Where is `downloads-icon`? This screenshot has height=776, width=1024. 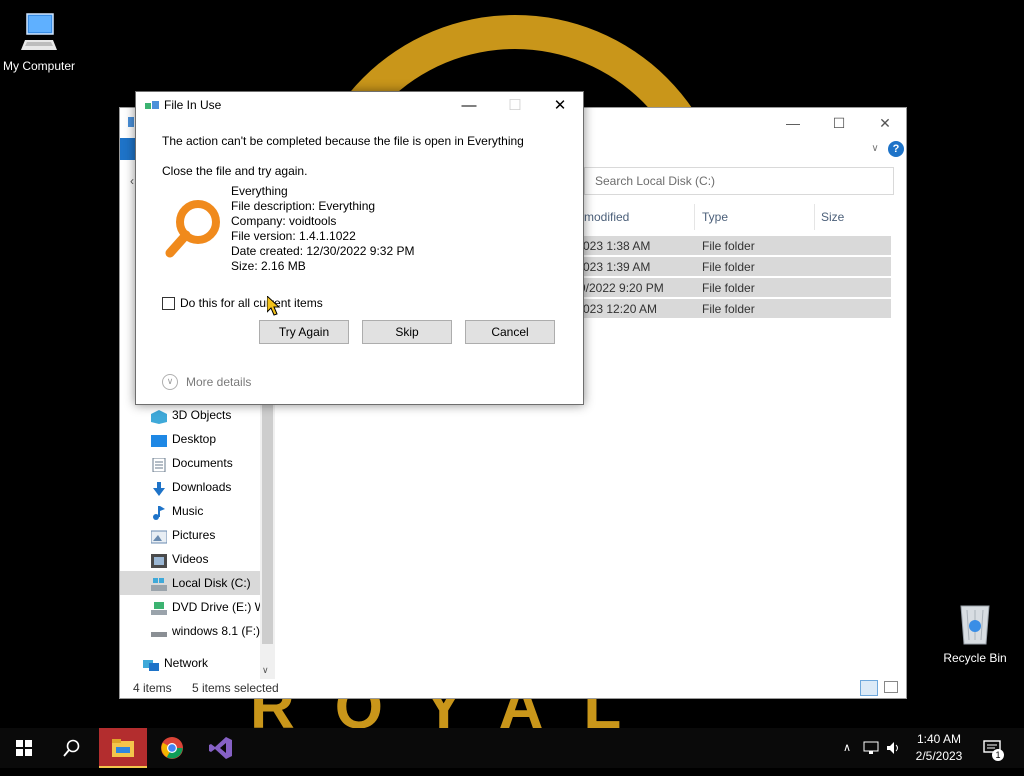 downloads-icon is located at coordinates (159, 488).